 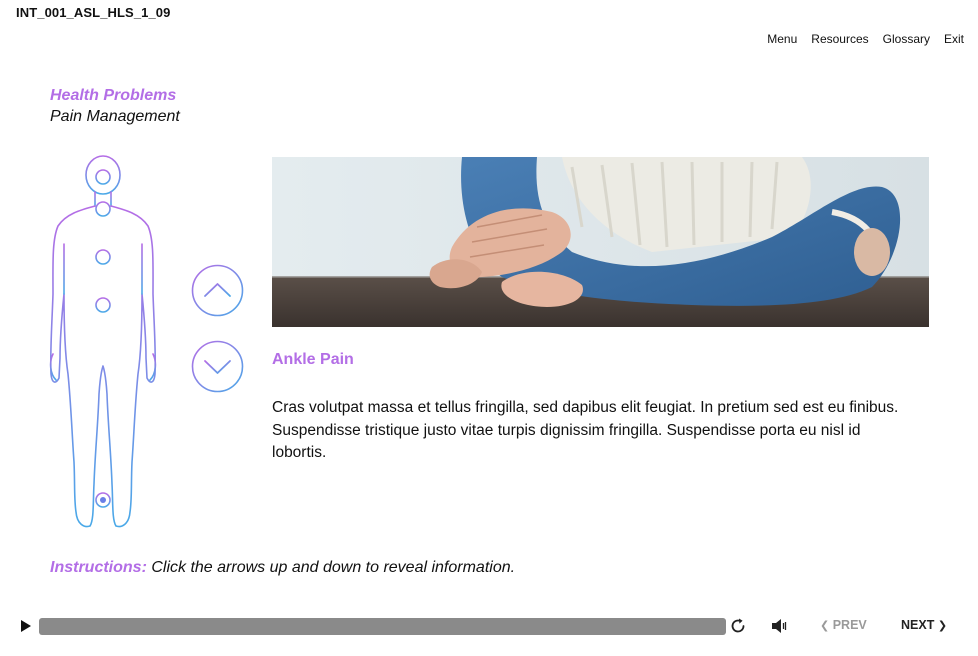 I want to click on course-id: INT_001_ASL_HLS_1_09, so click(x=93, y=12).